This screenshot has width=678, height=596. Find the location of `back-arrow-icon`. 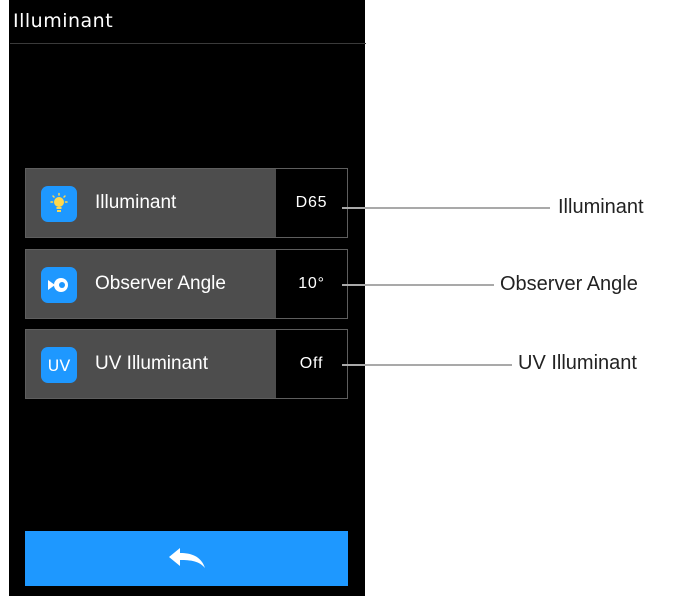

back-arrow-icon is located at coordinates (186, 557).